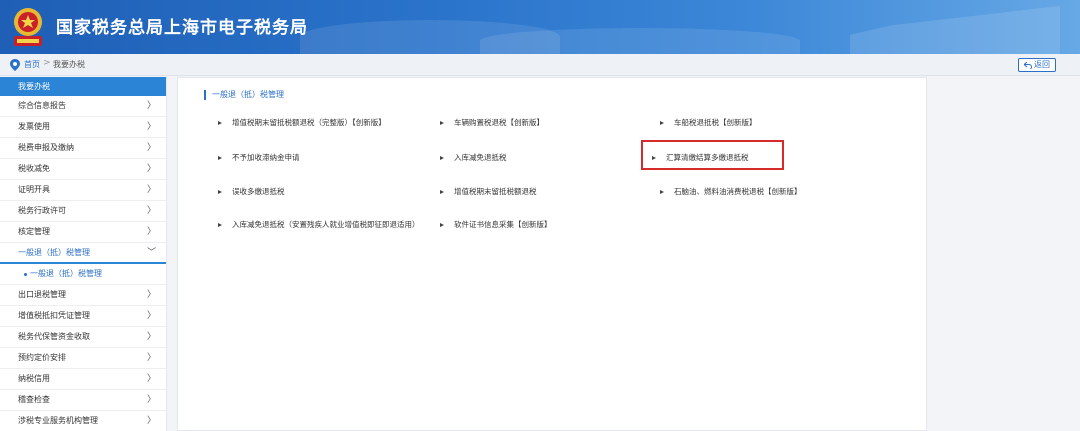  Describe the element at coordinates (83, 400) in the screenshot. I see `sidebar-item: 稽查检查 〉` at that location.